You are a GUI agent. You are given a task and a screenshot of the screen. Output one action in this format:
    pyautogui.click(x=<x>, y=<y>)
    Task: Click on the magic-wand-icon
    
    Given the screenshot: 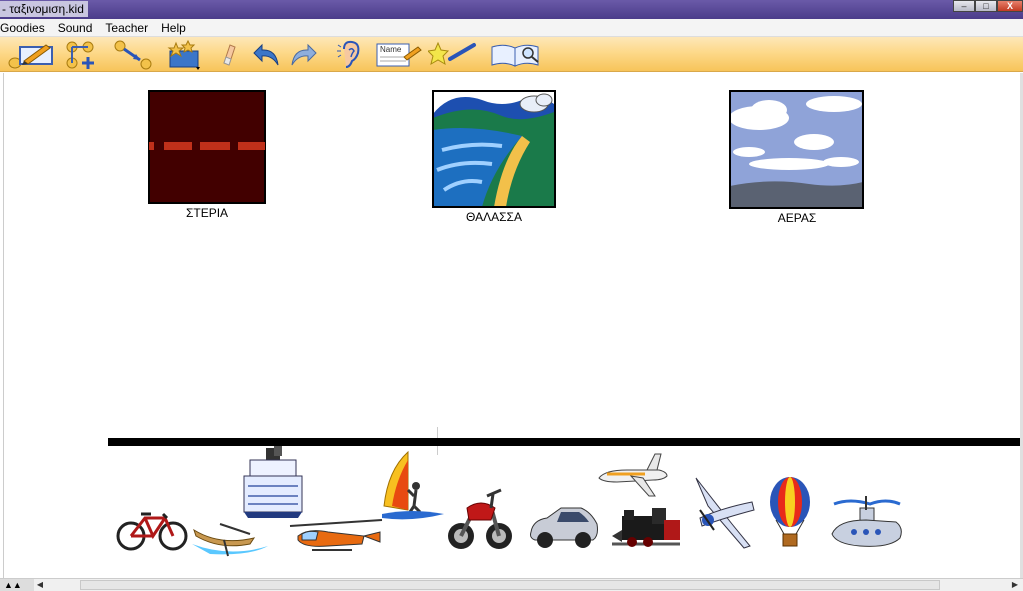 What is the action you would take?
    pyautogui.click(x=452, y=54)
    